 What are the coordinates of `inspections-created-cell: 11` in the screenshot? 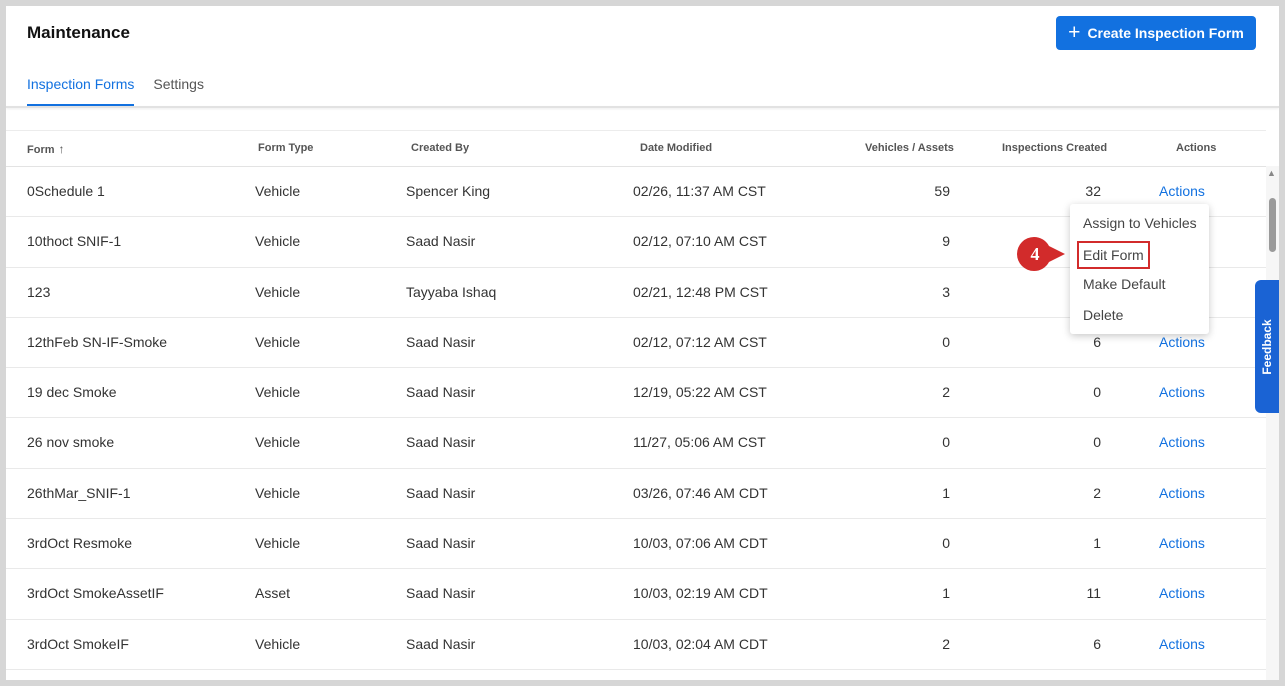 It's located at (1093, 593).